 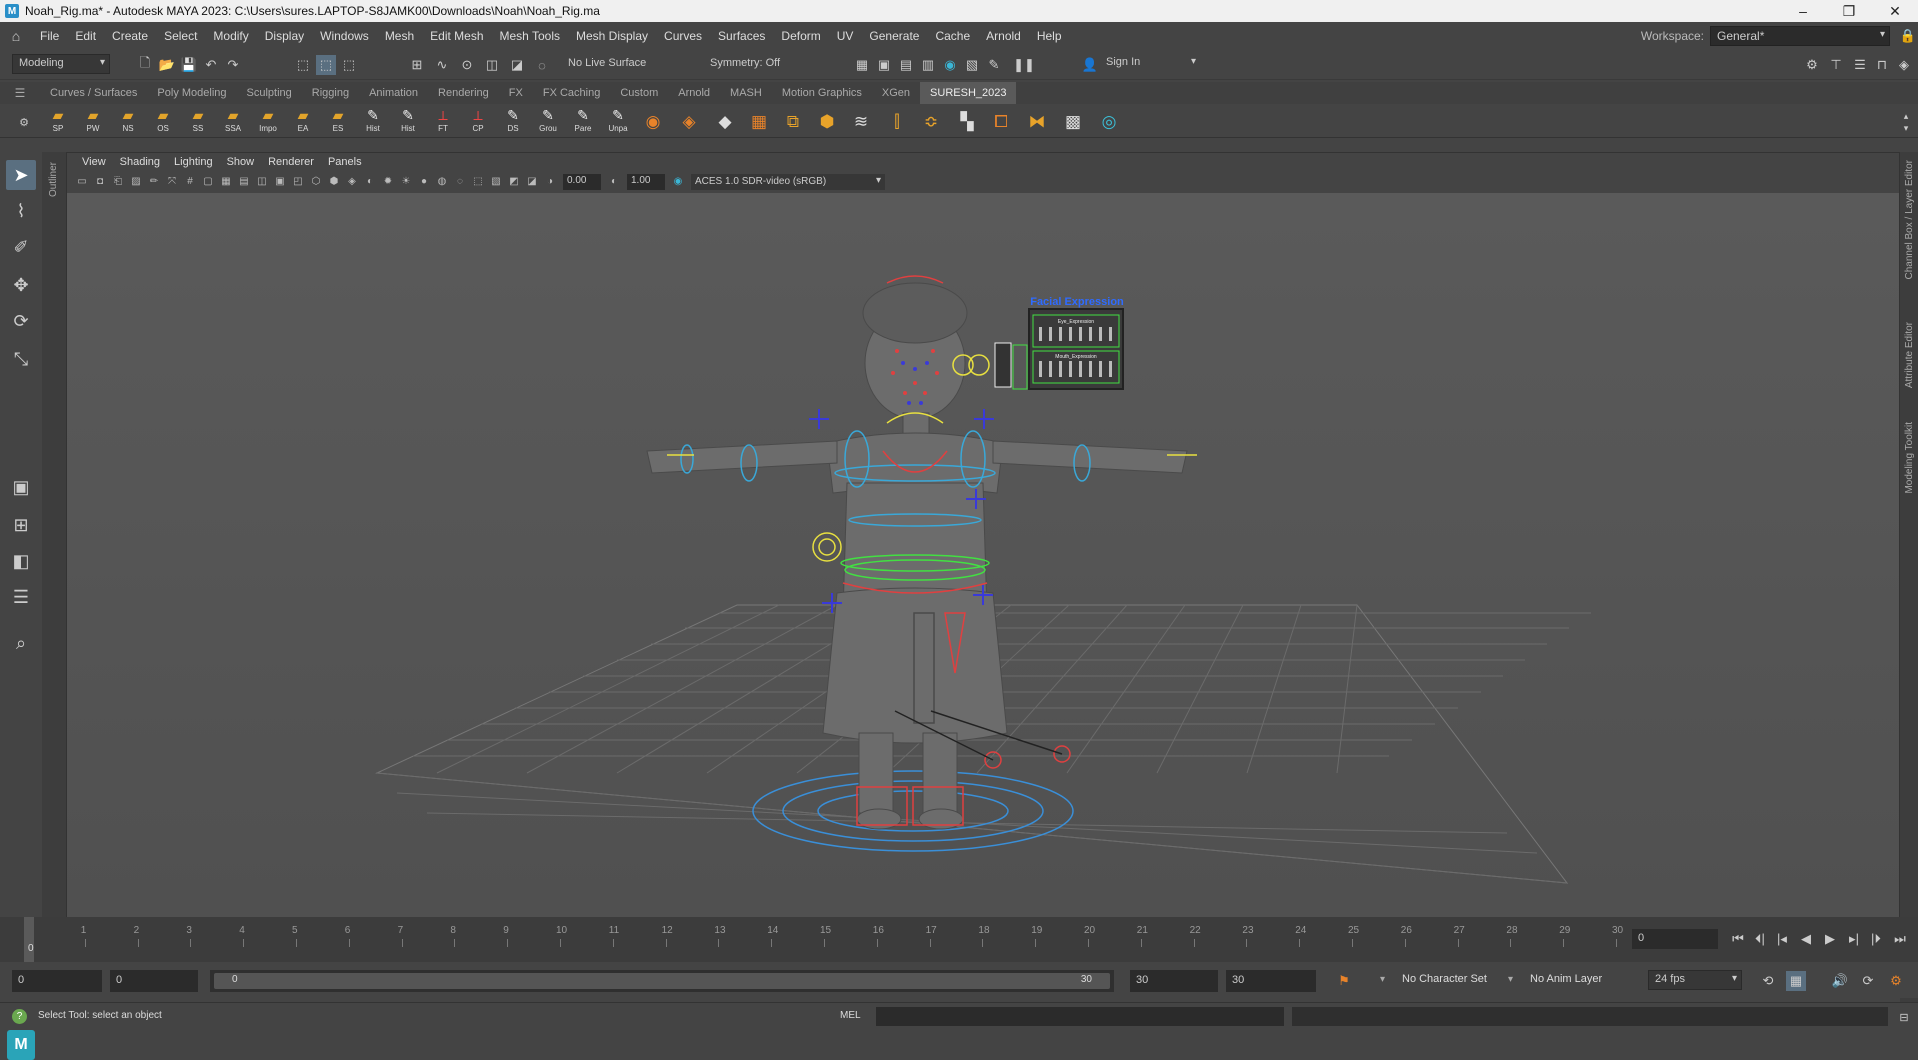 What do you see at coordinates (190, 182) in the screenshot?
I see `grid-toggle-icon: #` at bounding box center [190, 182].